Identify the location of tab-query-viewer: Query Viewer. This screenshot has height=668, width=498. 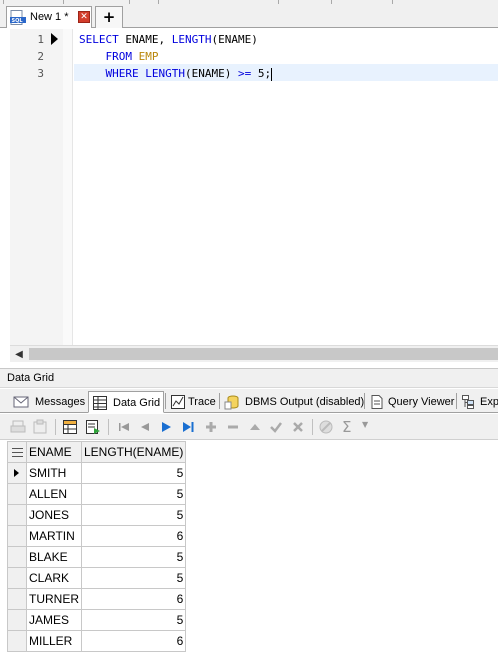
(410, 402).